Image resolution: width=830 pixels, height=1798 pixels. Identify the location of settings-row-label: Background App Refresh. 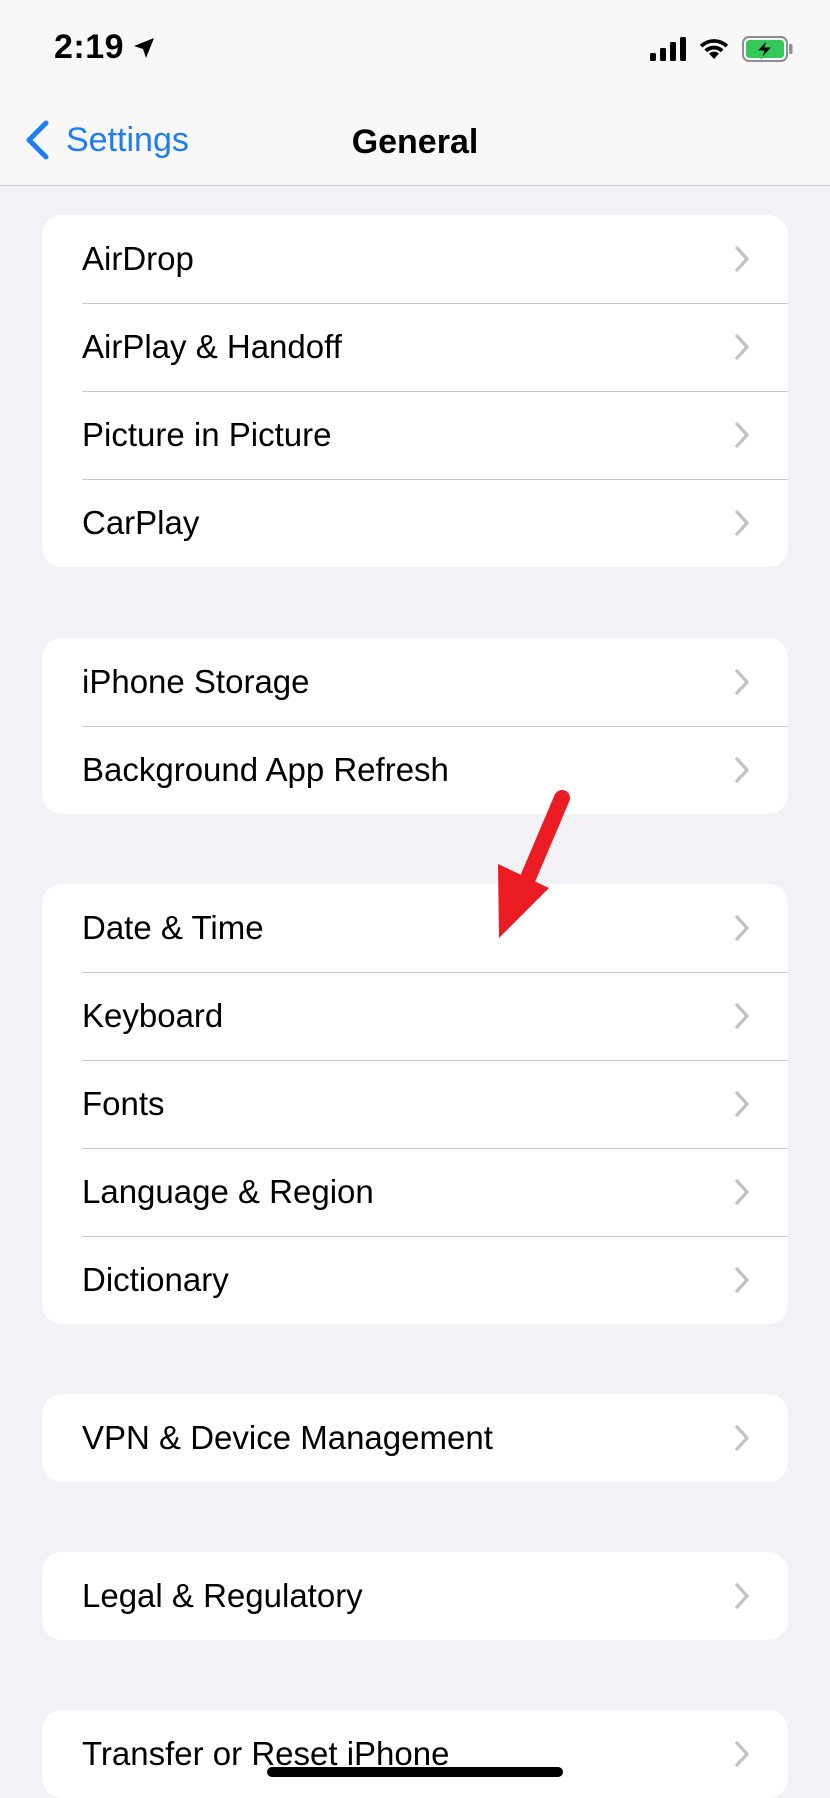
(265, 769).